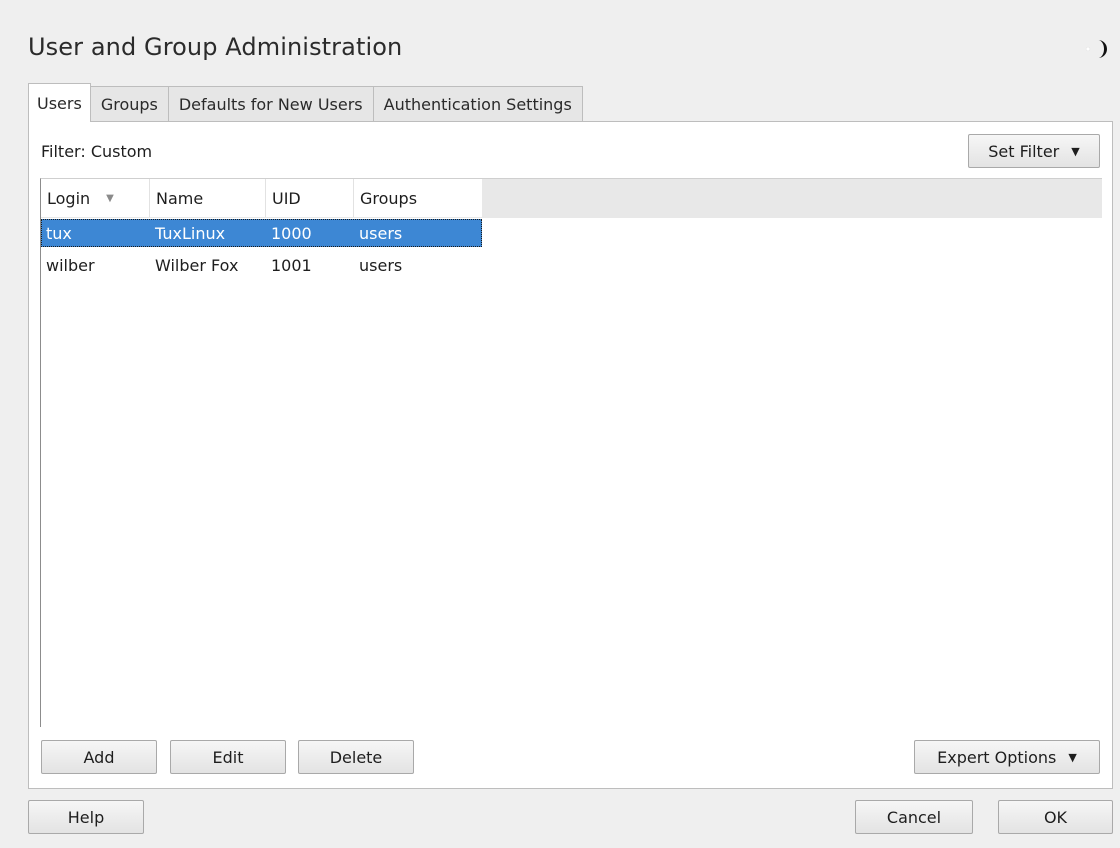 The height and width of the screenshot is (848, 1120). What do you see at coordinates (477, 104) in the screenshot?
I see `tab-authentication-settings: Authentication Settings` at bounding box center [477, 104].